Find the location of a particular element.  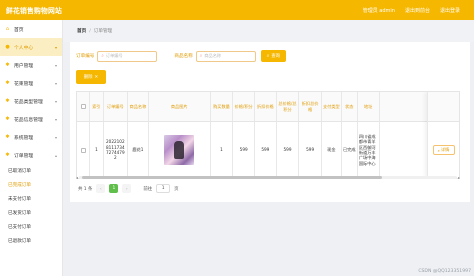

sidebar-item-home: ⌂ 首页 is located at coordinates (31, 29).